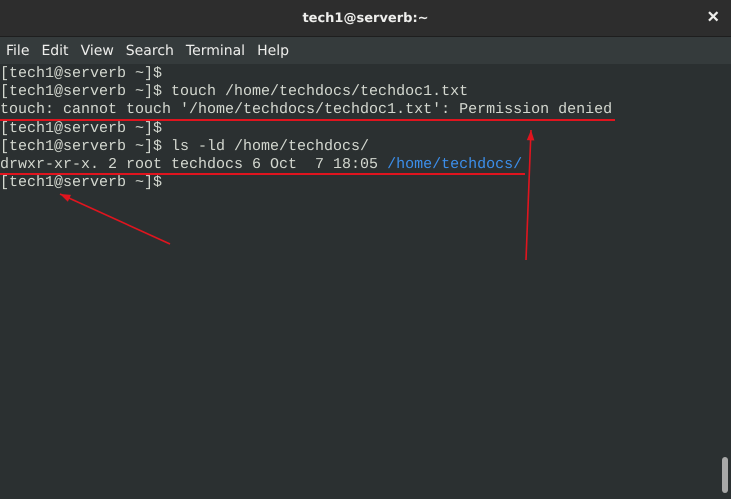  Describe the element at coordinates (55, 50) in the screenshot. I see `menu-item: Edit` at that location.